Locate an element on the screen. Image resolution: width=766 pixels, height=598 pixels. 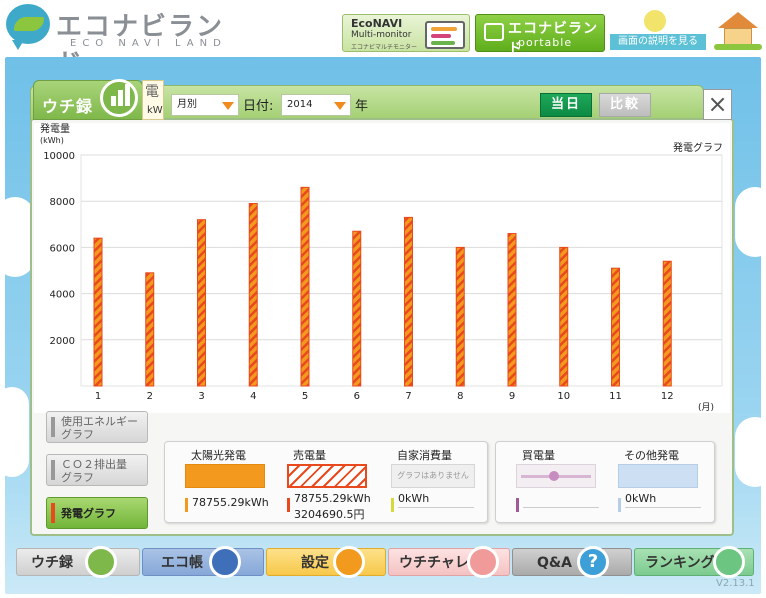
home-button is located at coordinates (738, 31).